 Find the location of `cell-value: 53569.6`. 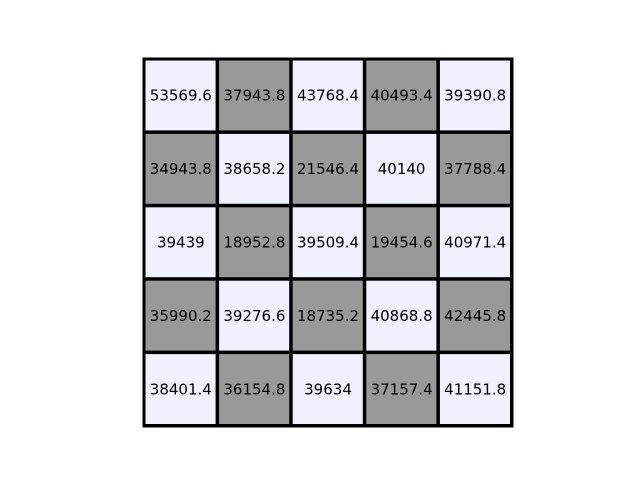

cell-value: 53569.6 is located at coordinates (181, 96).